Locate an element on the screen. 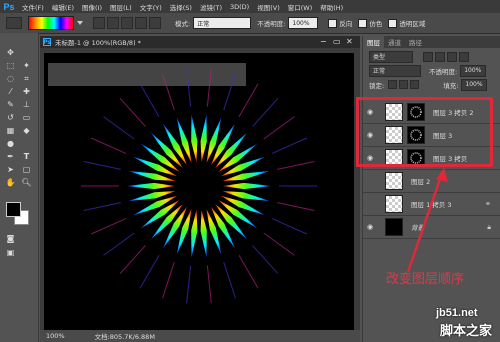 The image size is (500, 342). shape-tool-icon: ▢ is located at coordinates (26, 169).